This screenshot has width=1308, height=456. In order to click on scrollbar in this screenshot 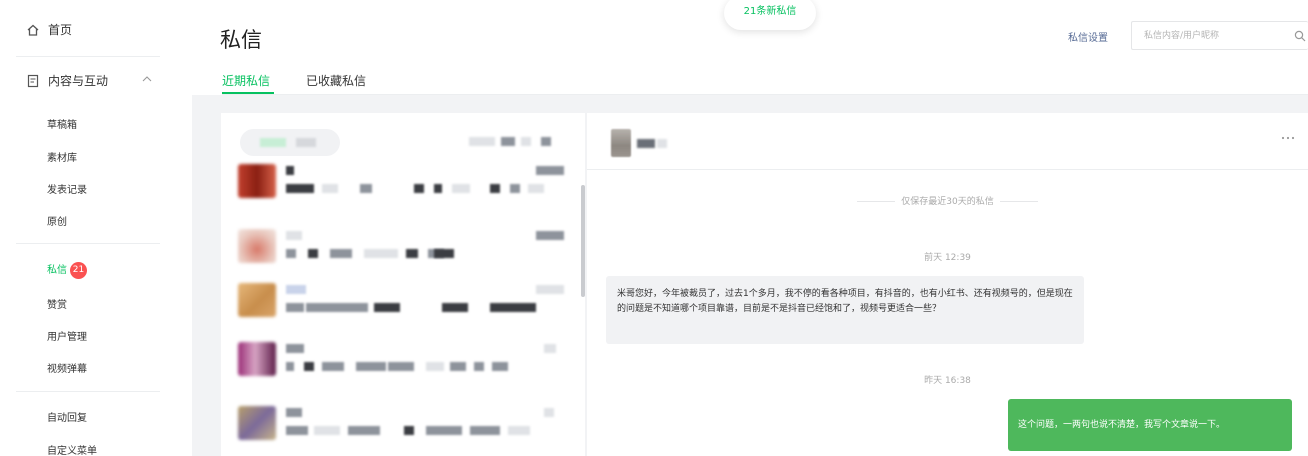, I will do `click(583, 241)`.